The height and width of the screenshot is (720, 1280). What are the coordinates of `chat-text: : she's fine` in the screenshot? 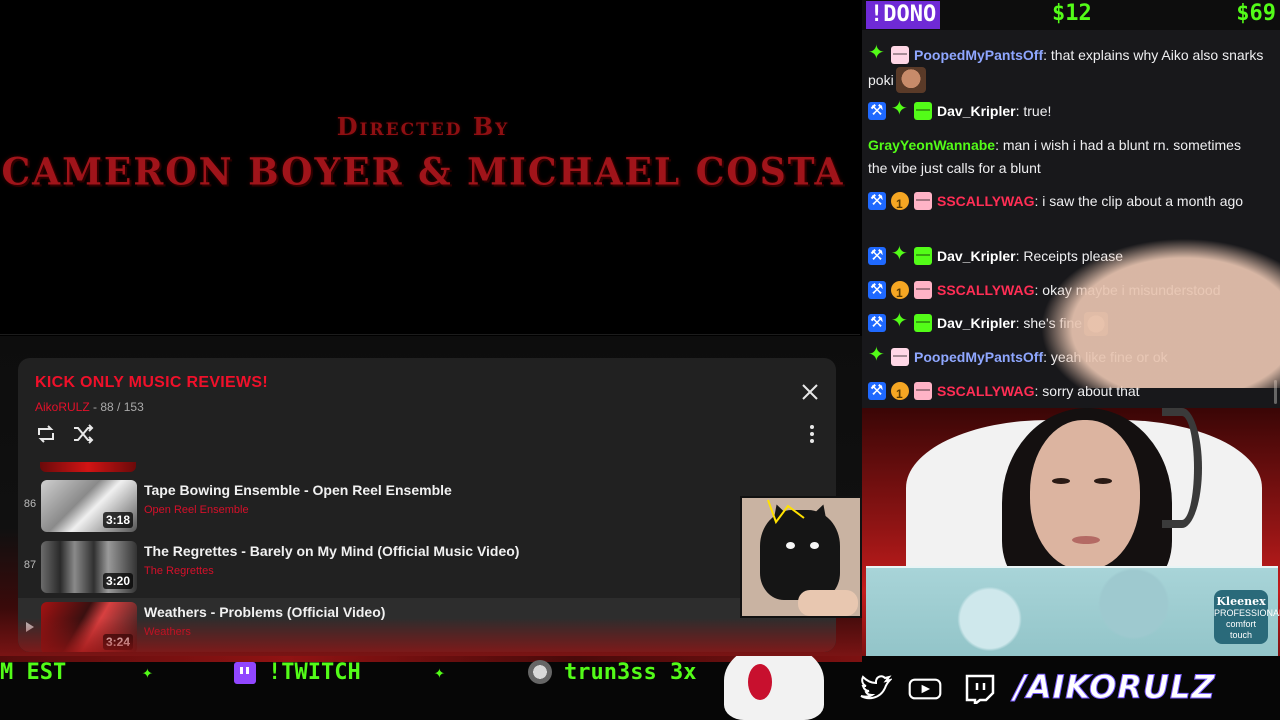 It's located at (1049, 323).